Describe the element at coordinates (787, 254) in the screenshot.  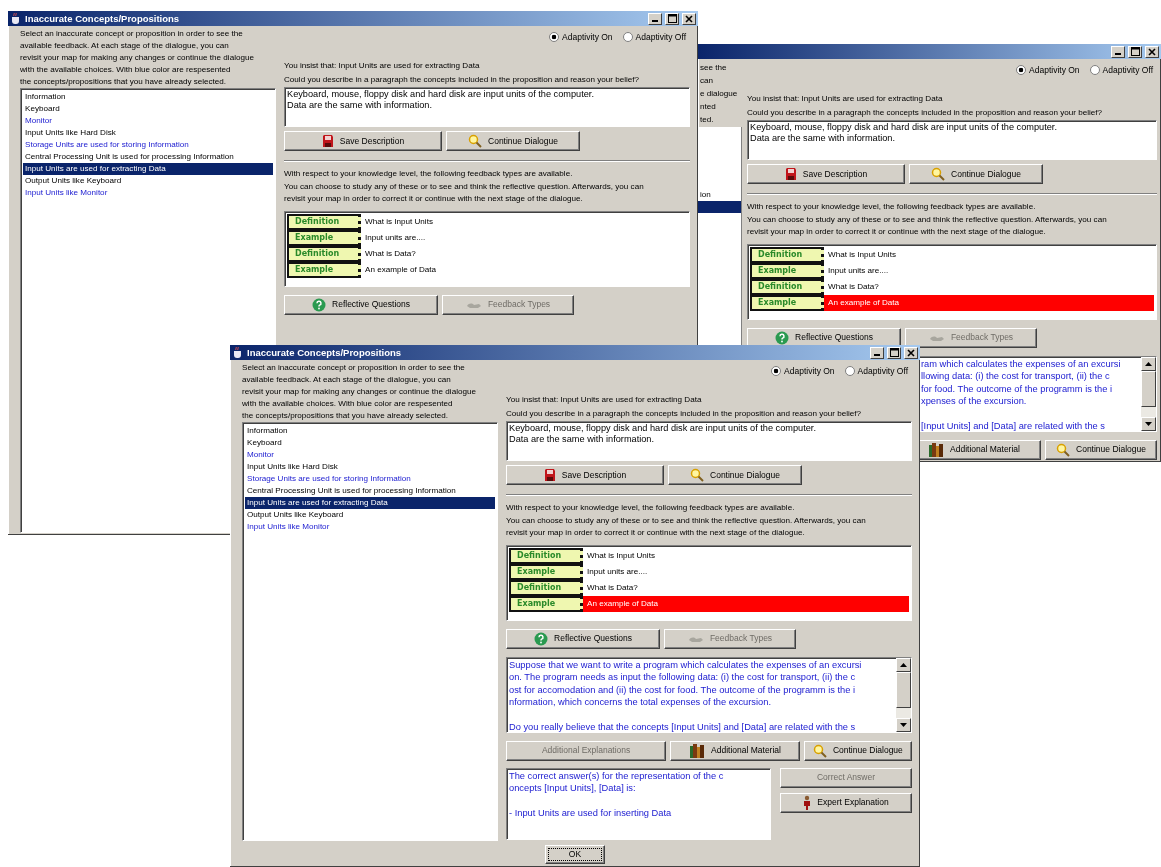
I see `feedback-type-tag: Definition` at that location.